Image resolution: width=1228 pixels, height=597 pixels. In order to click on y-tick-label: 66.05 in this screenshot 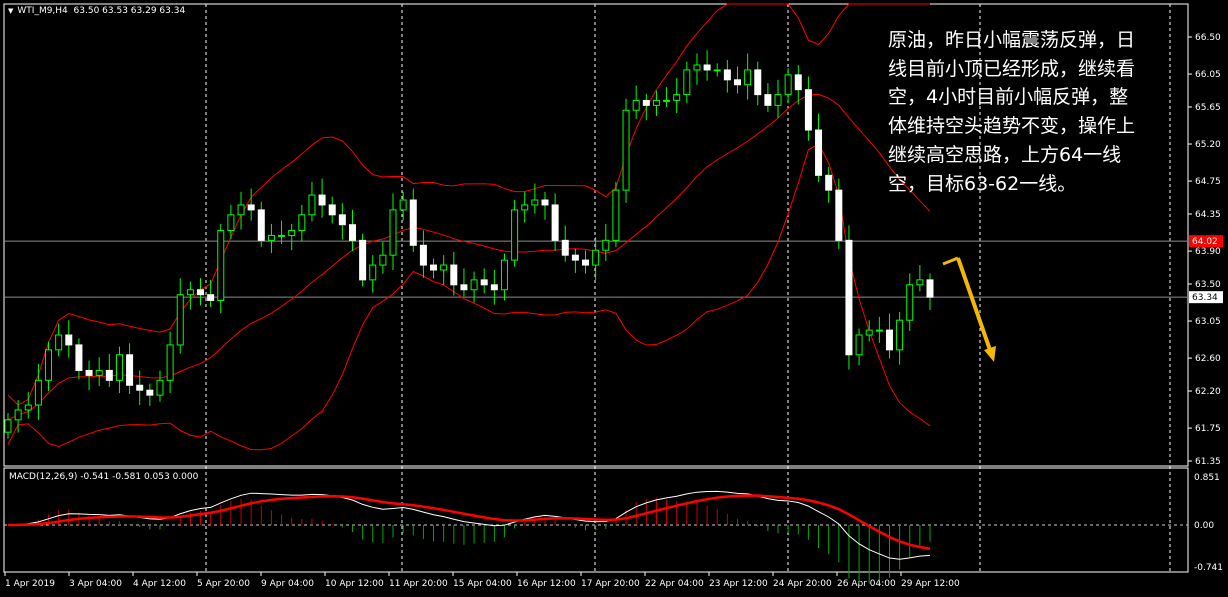, I will do `click(1208, 75)`.